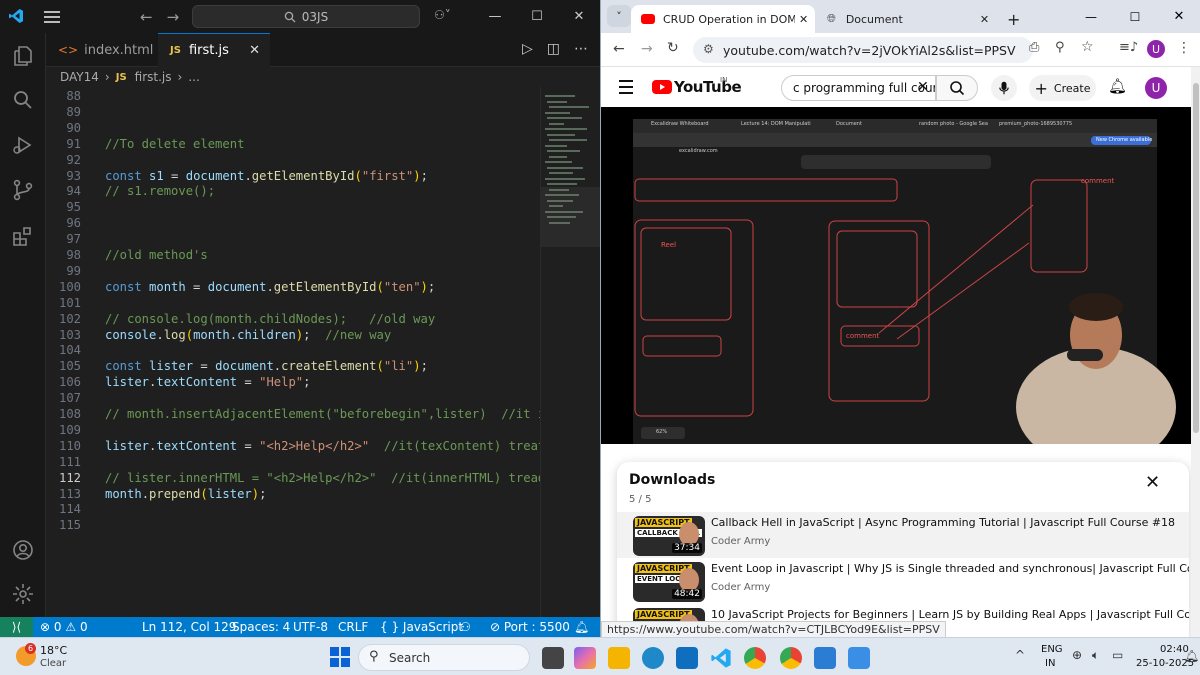  Describe the element at coordinates (1062, 88) in the screenshot. I see `create-button: + Create` at that location.